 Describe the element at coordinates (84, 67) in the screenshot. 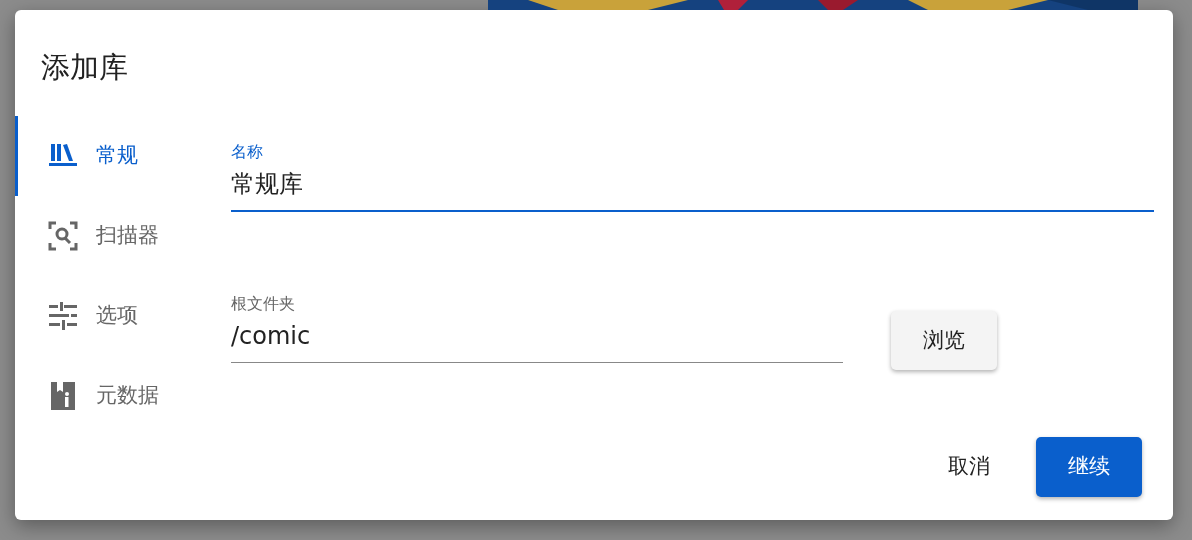

I see `dialog-title: 添加库` at that location.